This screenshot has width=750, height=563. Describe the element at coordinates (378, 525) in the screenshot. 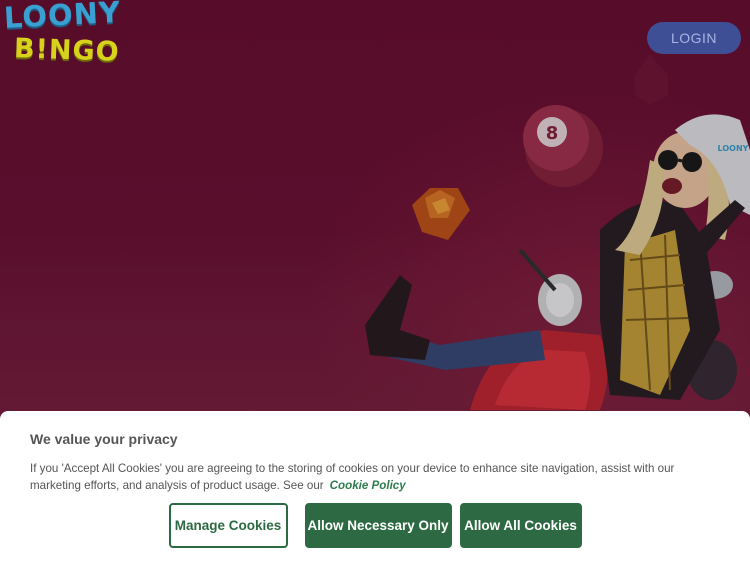

I see `allow-necessary-only-button: Allow Necessary Only` at that location.